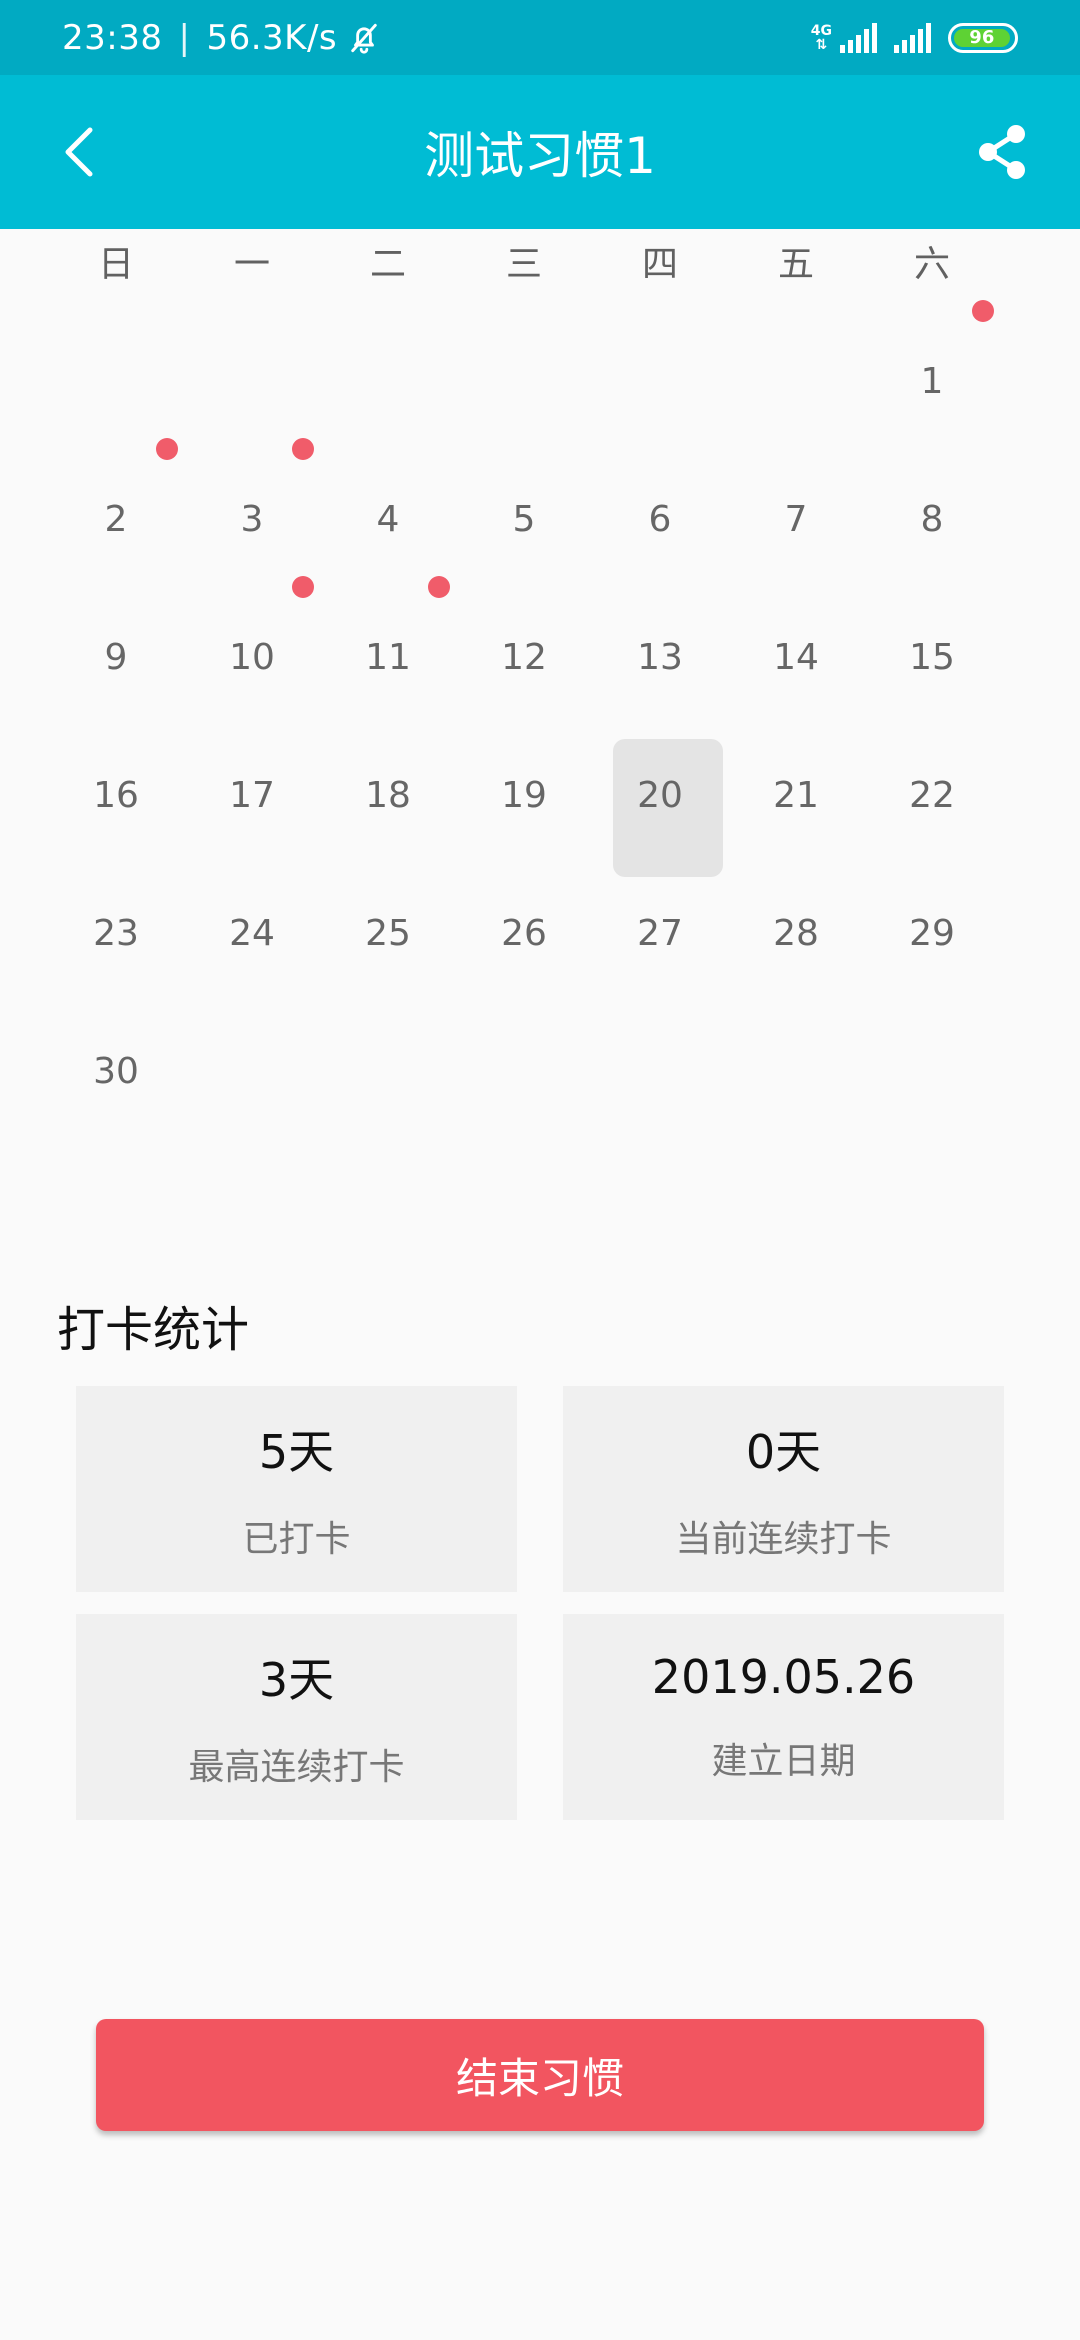 This screenshot has width=1080, height=2340. I want to click on calendar-day: 8, so click(932, 519).